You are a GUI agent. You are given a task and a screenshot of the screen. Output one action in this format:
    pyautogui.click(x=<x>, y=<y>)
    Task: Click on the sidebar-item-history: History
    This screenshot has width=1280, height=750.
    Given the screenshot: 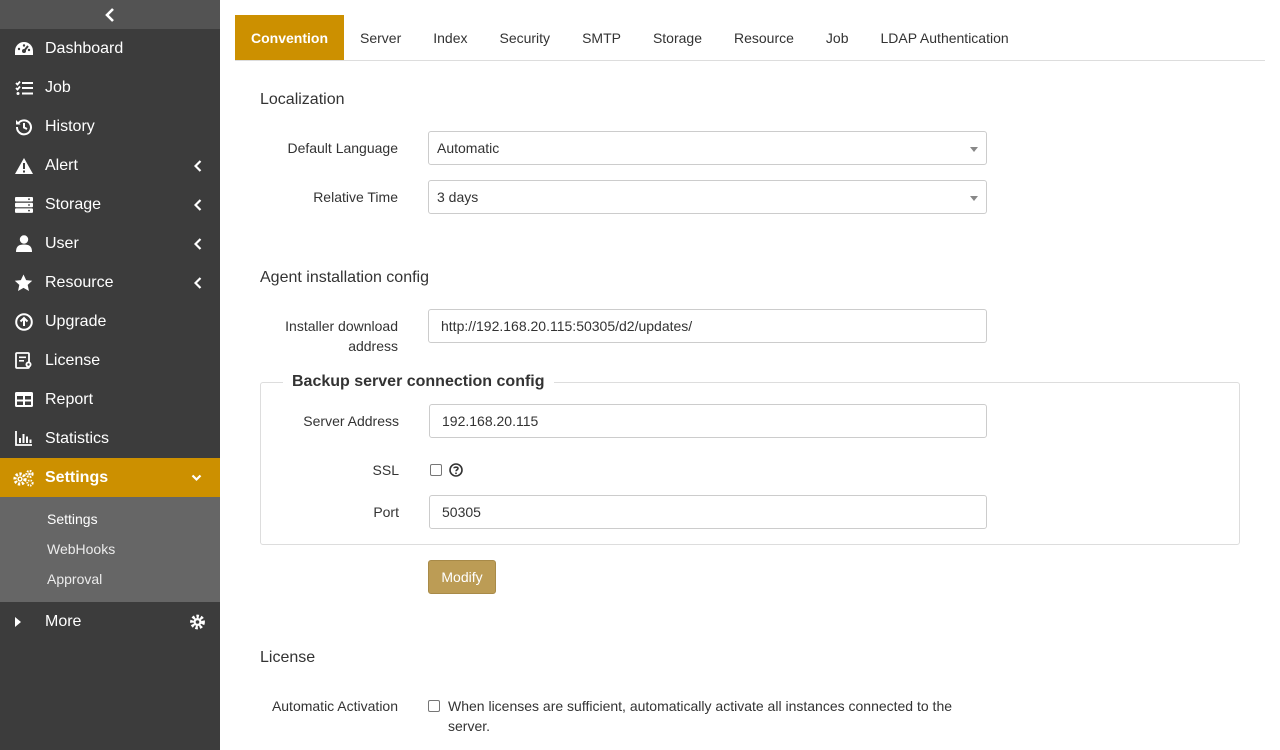 What is the action you would take?
    pyautogui.click(x=110, y=126)
    